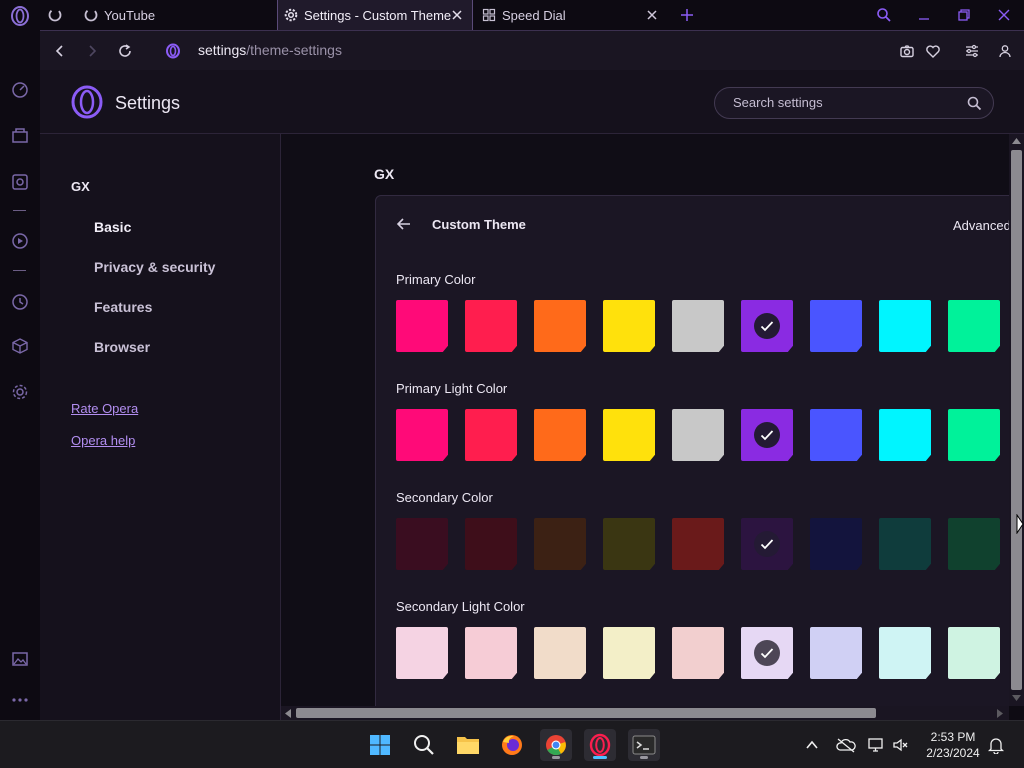 This screenshot has height=768, width=1024. I want to click on grid-icon, so click(489, 15).